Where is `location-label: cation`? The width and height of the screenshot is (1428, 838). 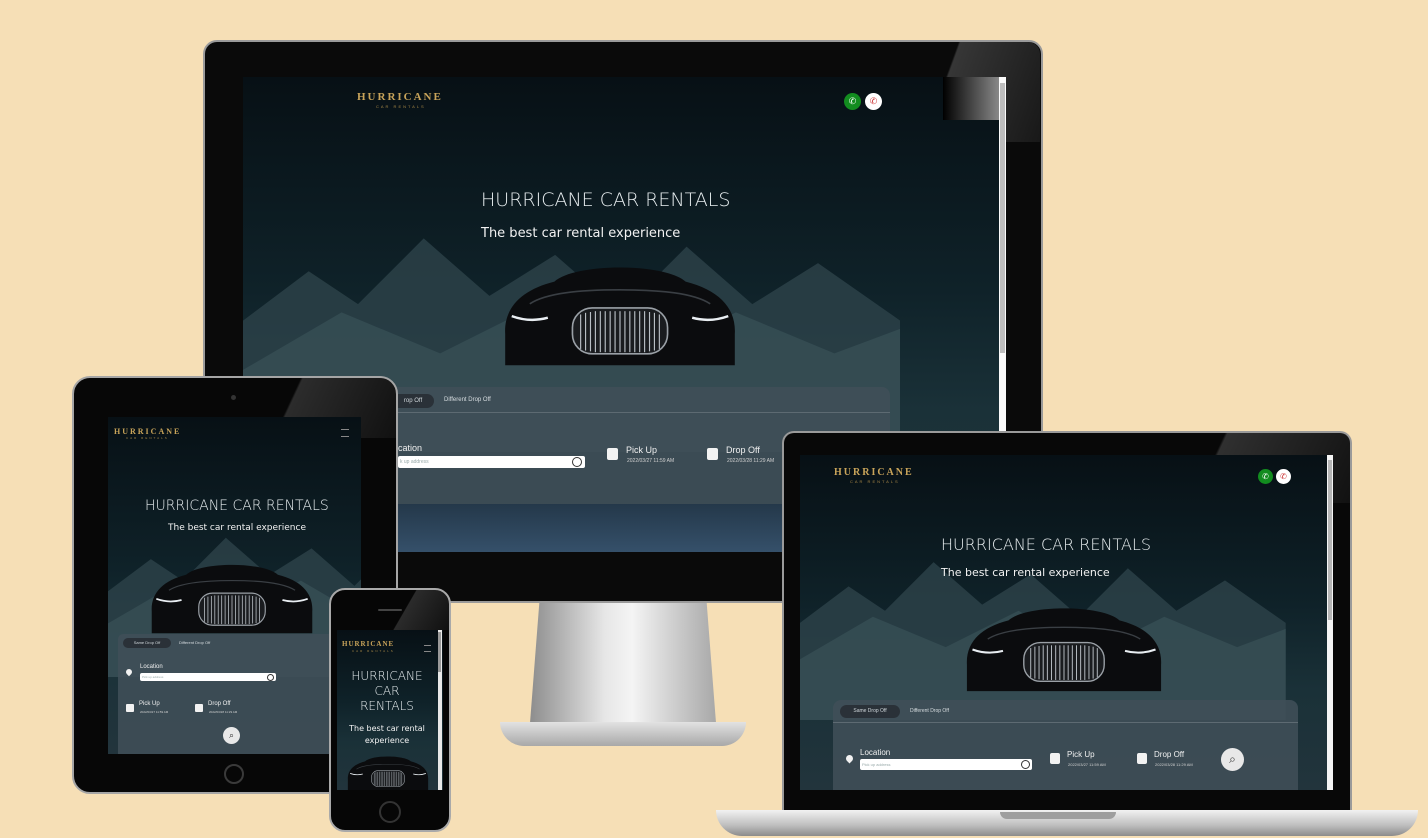 location-label: cation is located at coordinates (410, 448).